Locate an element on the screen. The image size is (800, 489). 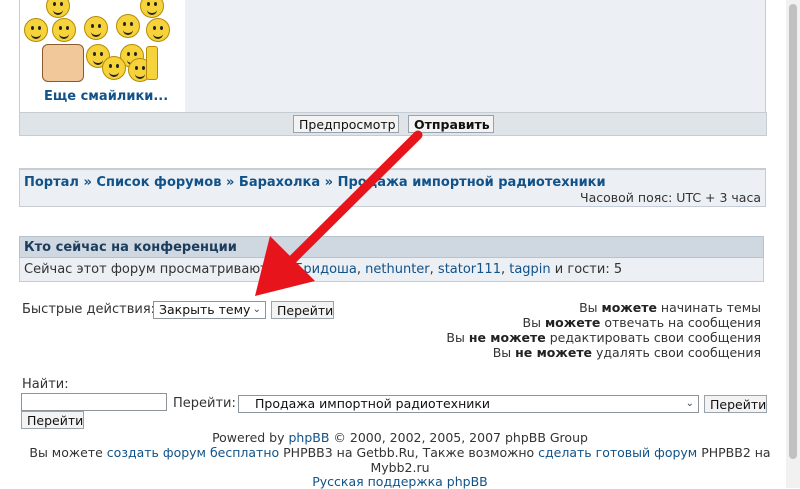
quick-actions-label: Быстрые действия: is located at coordinates (89, 309).